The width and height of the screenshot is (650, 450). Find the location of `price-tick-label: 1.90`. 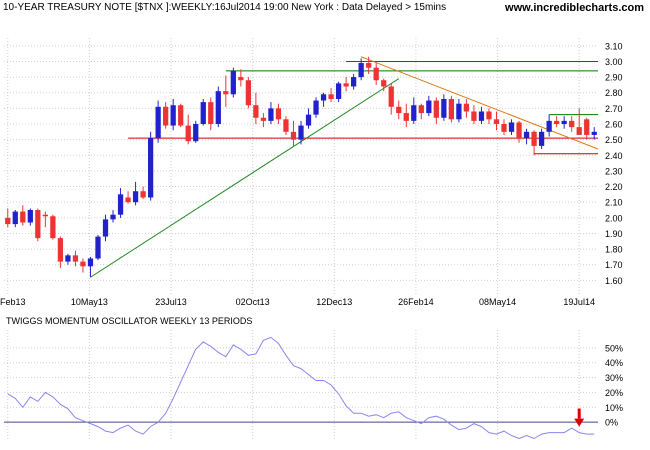

price-tick-label: 1.90 is located at coordinates (614, 234).